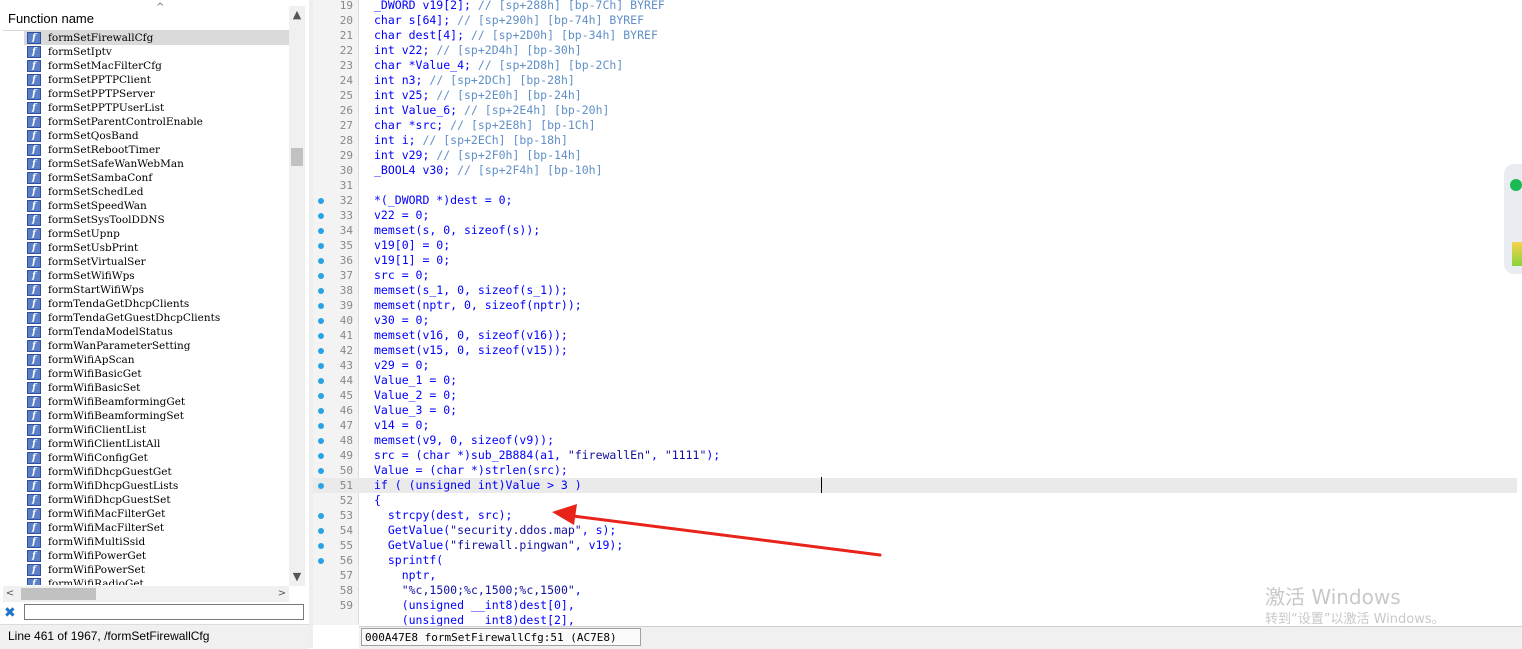 The width and height of the screenshot is (1522, 649). What do you see at coordinates (157, 581) in the screenshot?
I see `function-list-item: f formWifiRadioGet` at bounding box center [157, 581].